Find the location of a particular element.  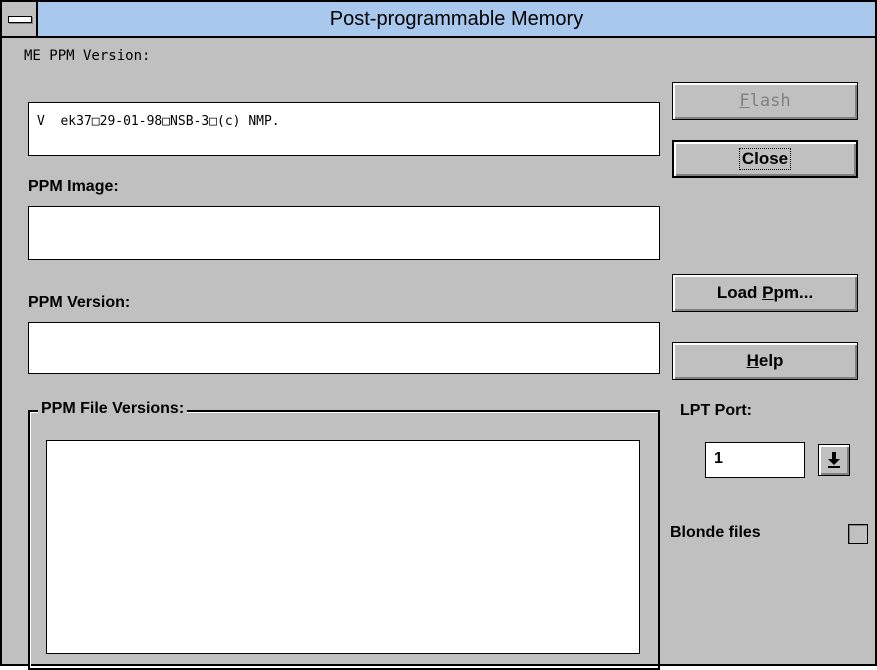

ppm-image-label: PPM Image: is located at coordinates (73, 186).